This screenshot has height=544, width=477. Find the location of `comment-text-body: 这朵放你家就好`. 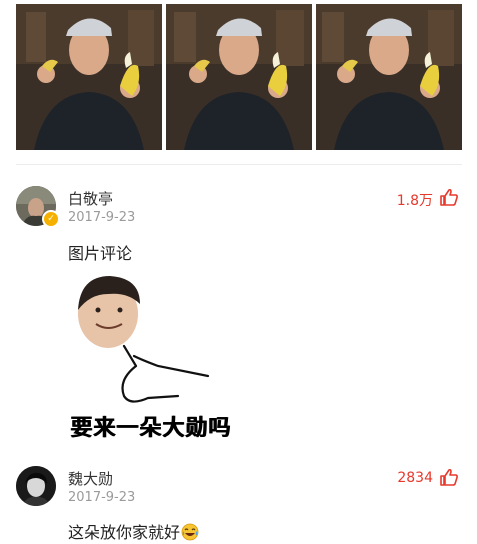

comment-text-body: 这朵放你家就好 is located at coordinates (124, 532).